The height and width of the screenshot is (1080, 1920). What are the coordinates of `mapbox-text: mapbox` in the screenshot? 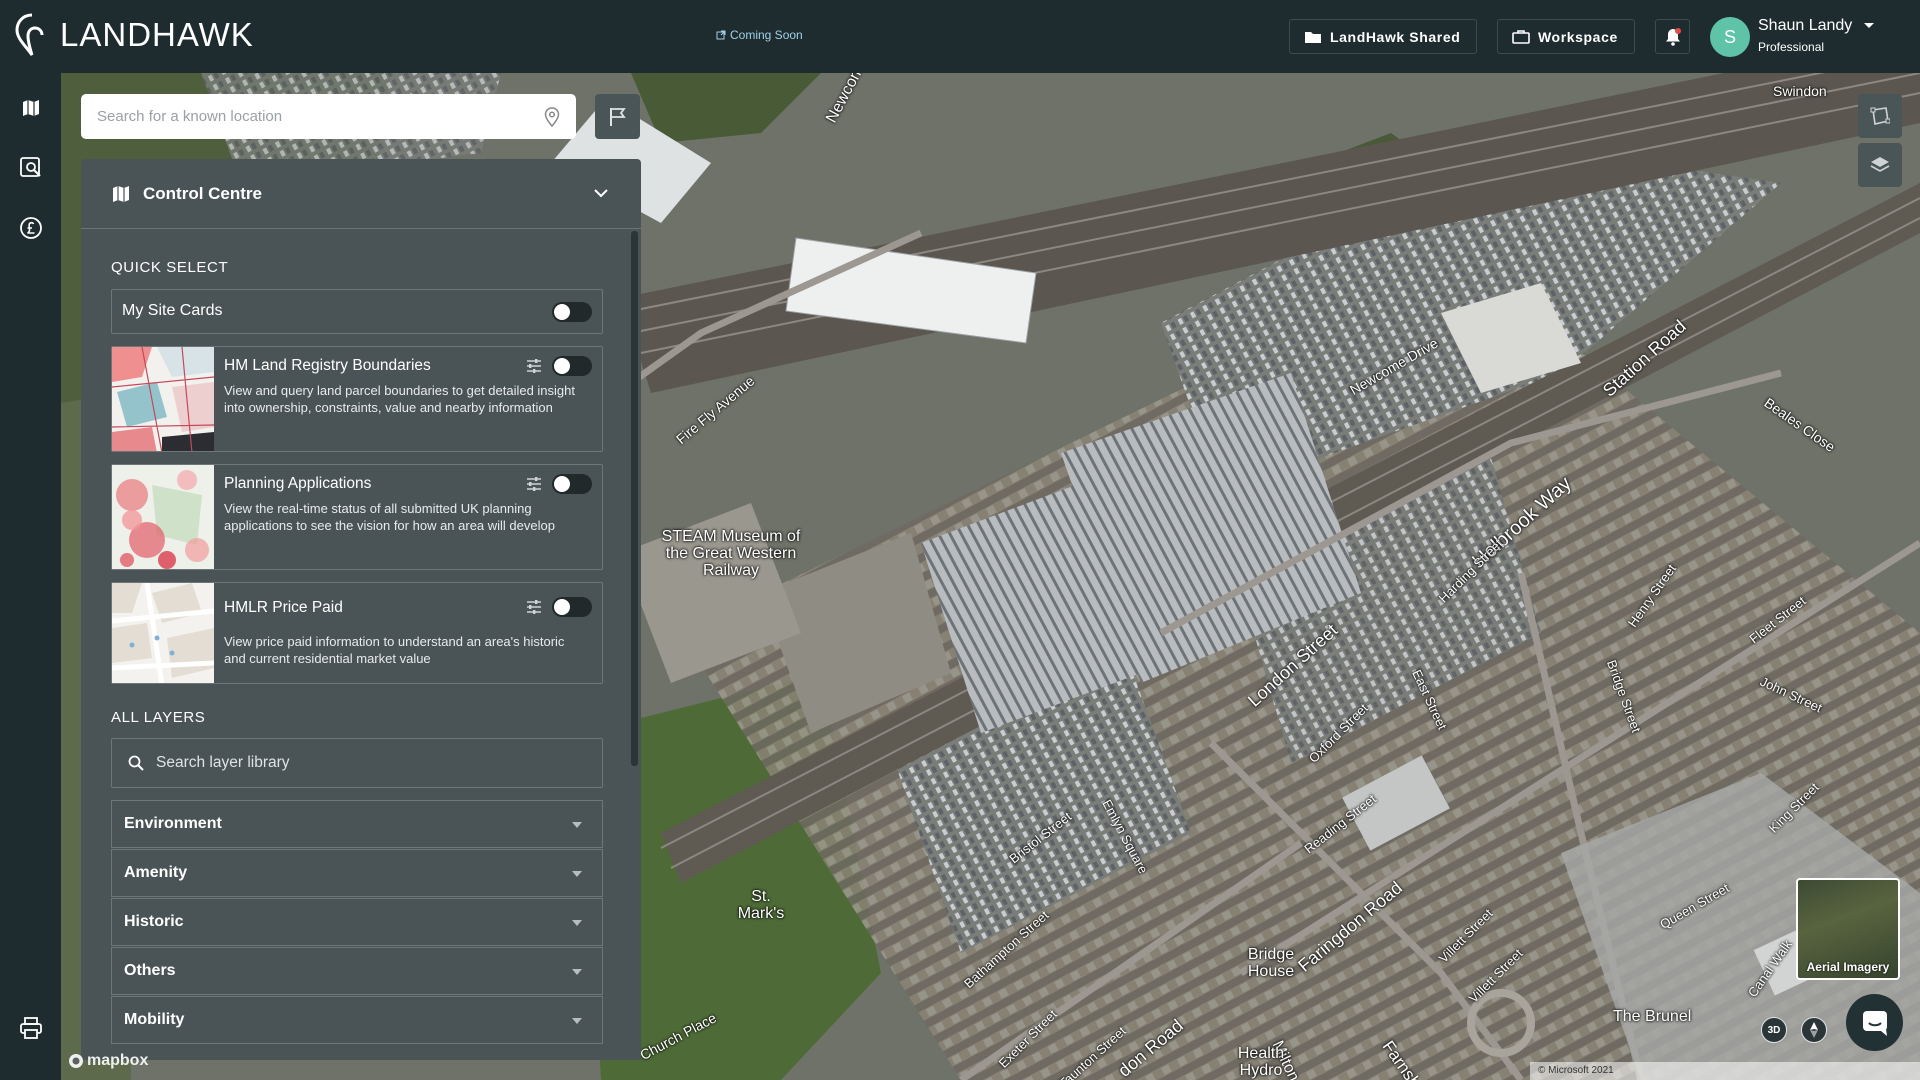 It's located at (118, 1060).